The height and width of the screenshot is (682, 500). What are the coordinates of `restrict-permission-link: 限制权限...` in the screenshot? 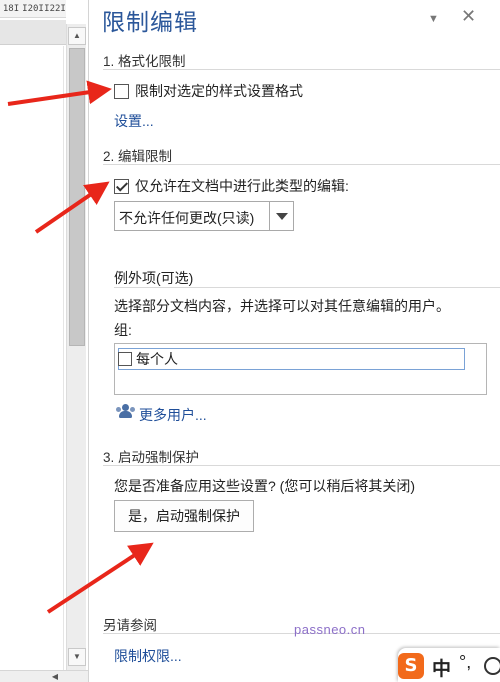 It's located at (148, 656).